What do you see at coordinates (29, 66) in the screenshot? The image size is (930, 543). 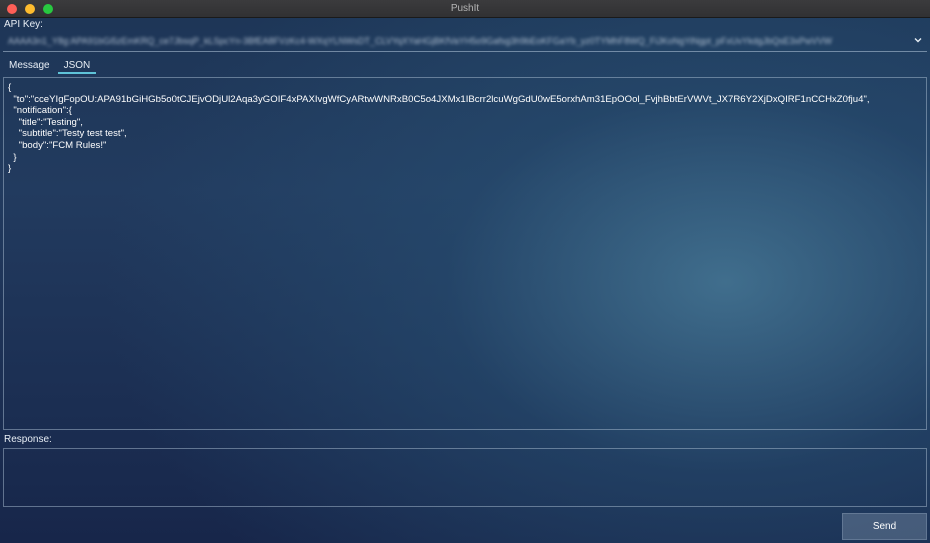 I see `tab-message: Message` at bounding box center [29, 66].